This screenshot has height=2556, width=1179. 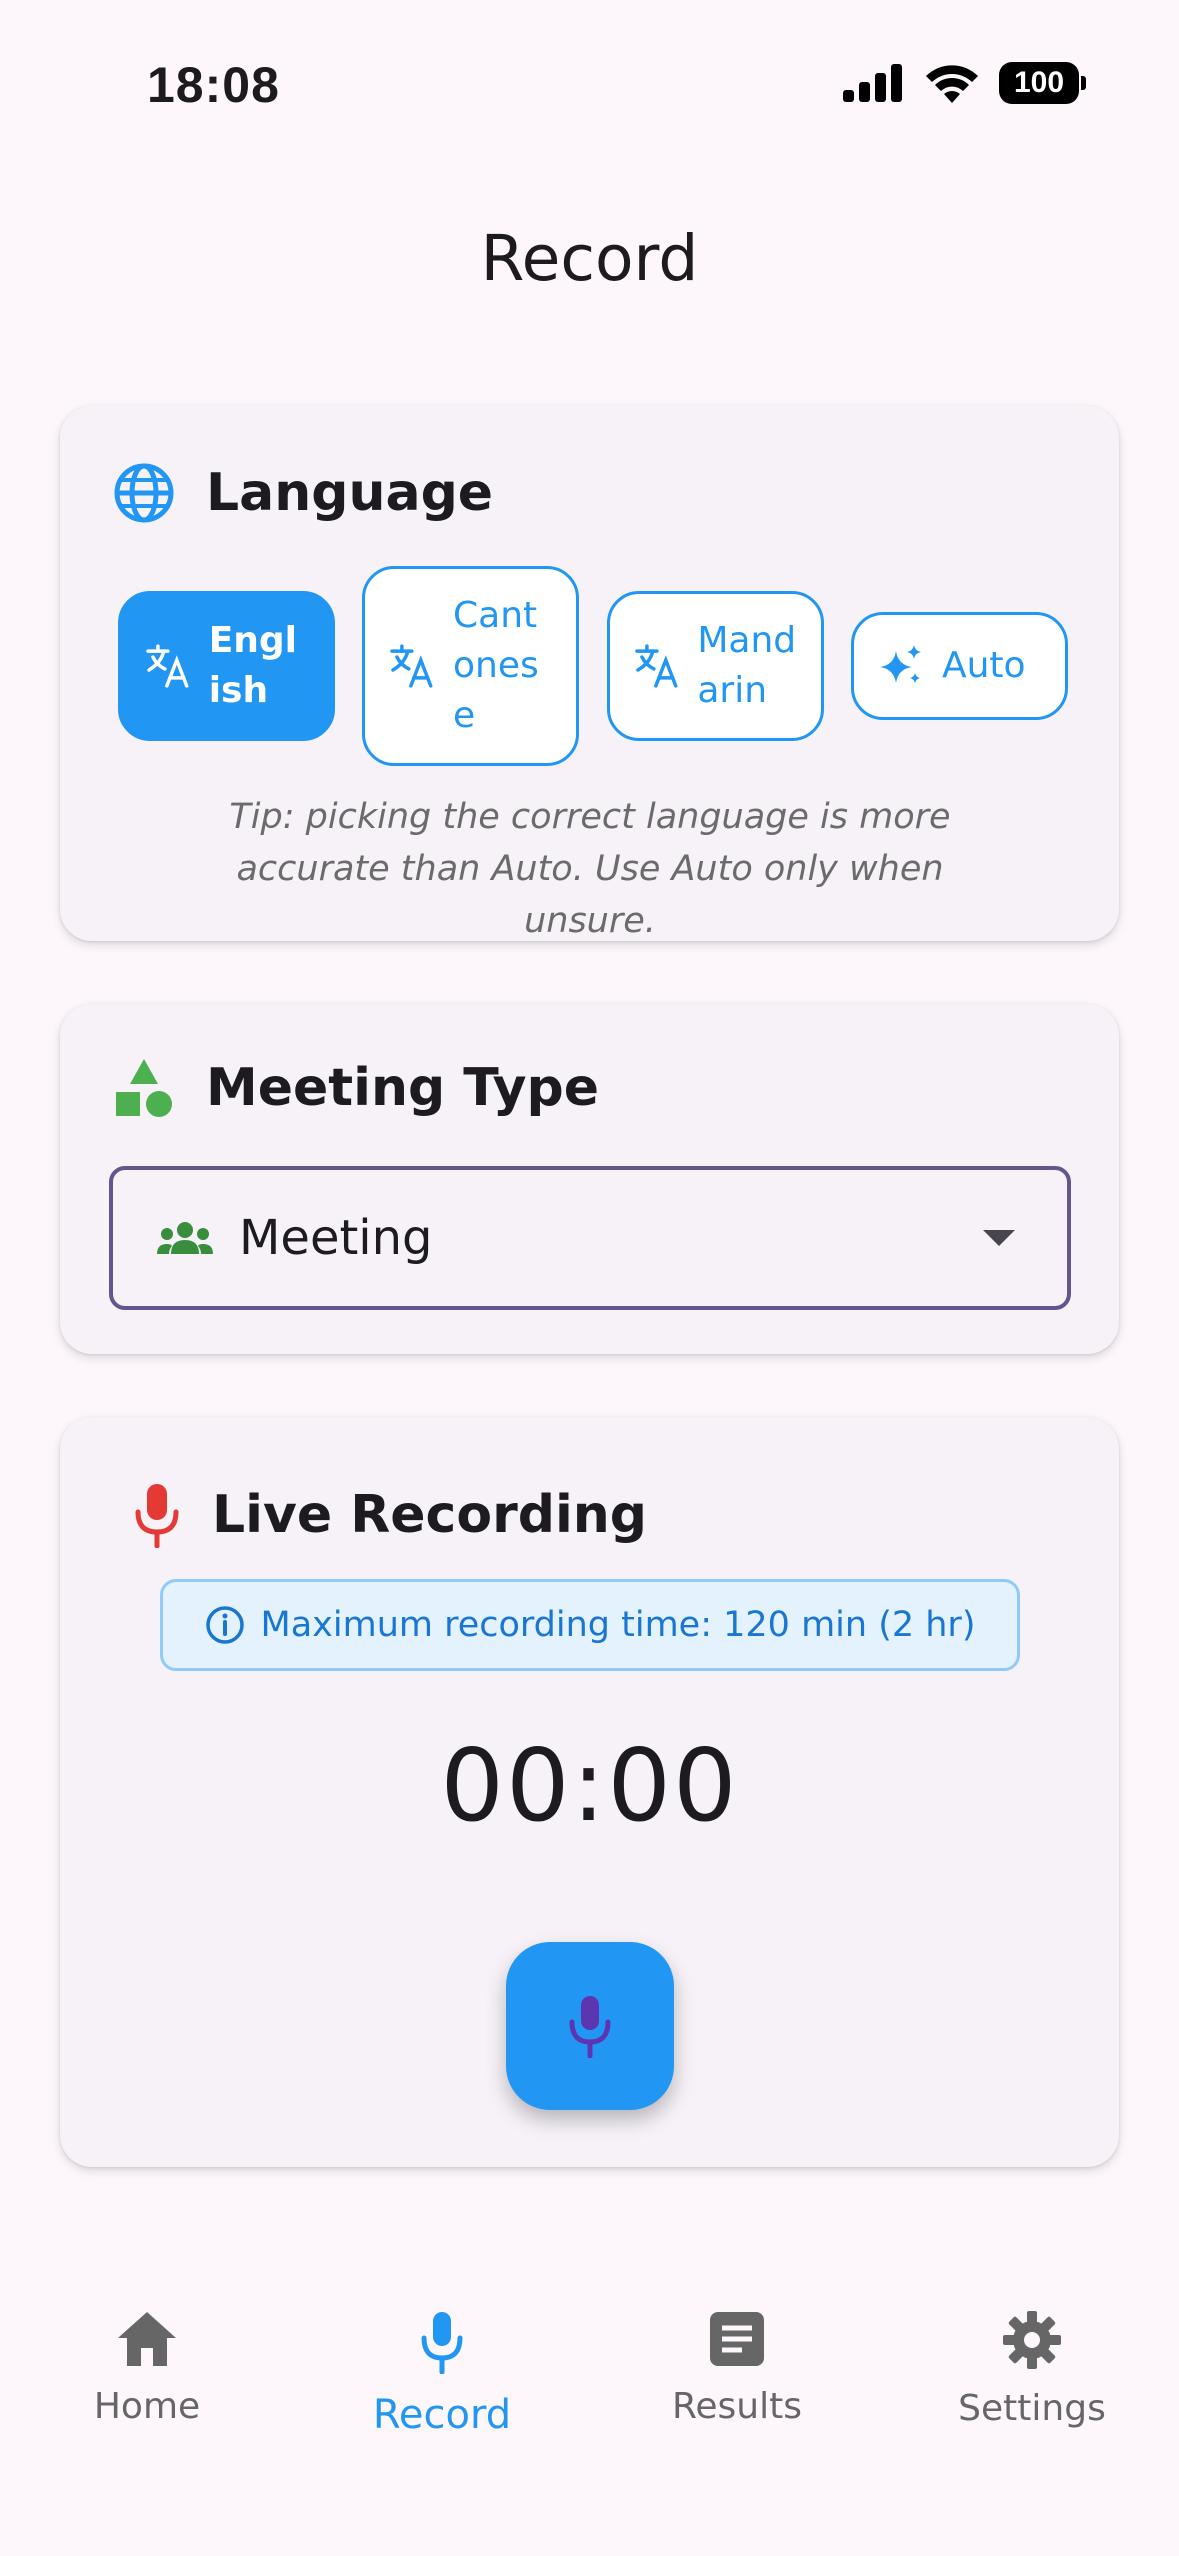 What do you see at coordinates (144, 1088) in the screenshot?
I see `shapes-icon` at bounding box center [144, 1088].